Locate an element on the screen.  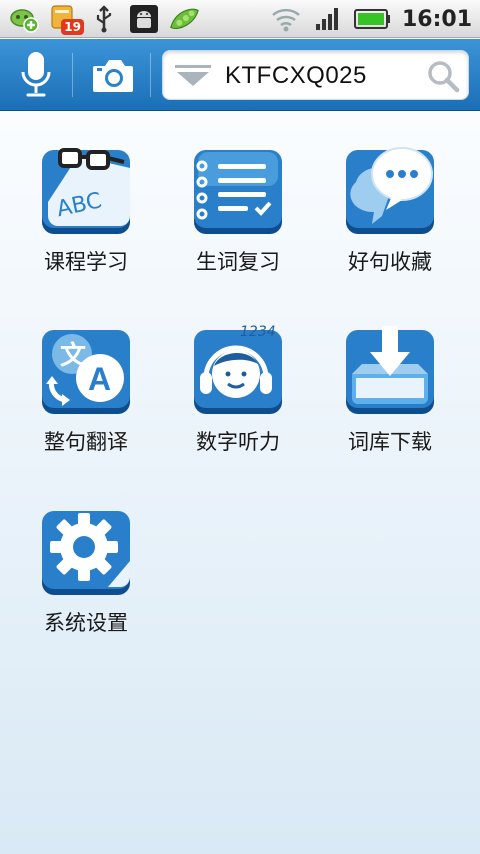
menu-item-vocab-review: 生词复习 is located at coordinates (238, 217).